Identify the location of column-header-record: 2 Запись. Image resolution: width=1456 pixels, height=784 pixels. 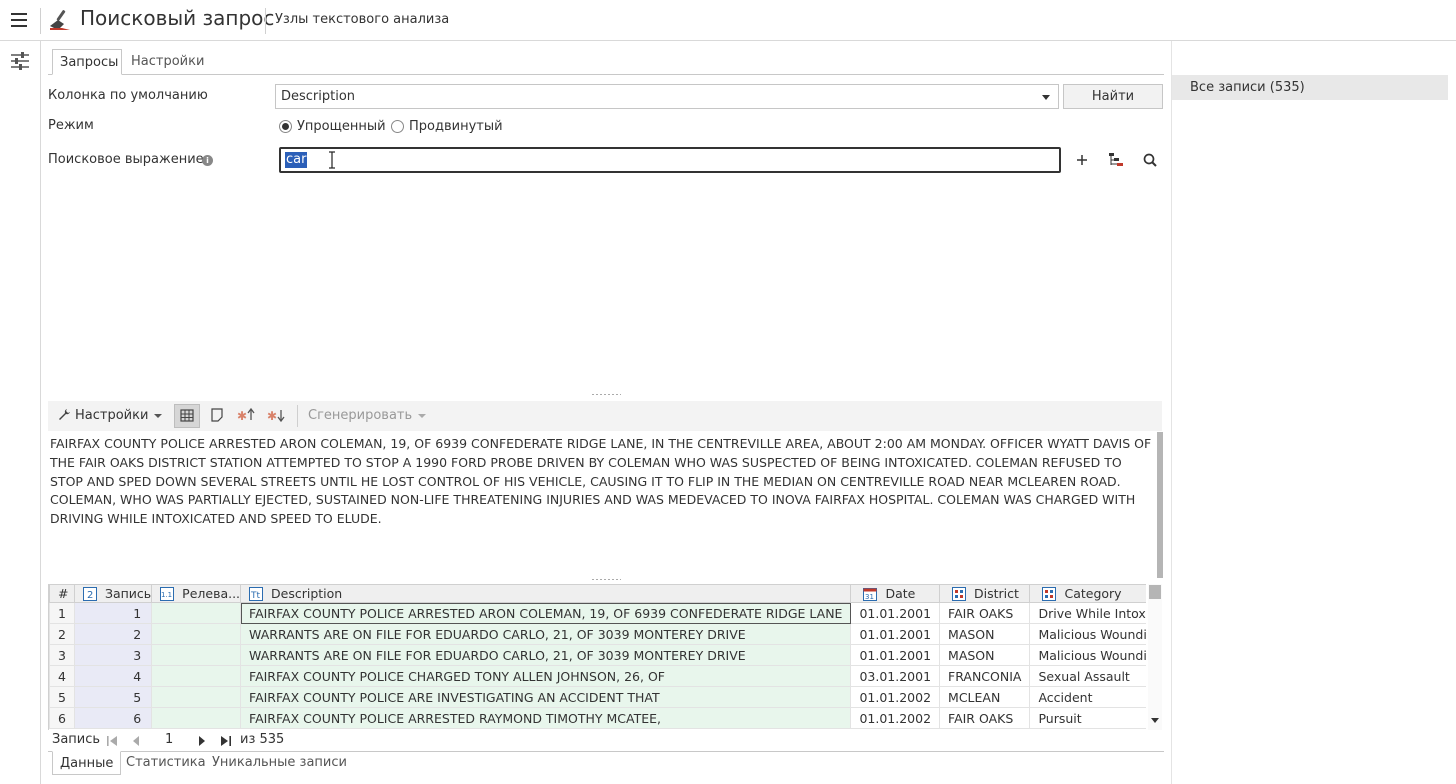
(113, 593).